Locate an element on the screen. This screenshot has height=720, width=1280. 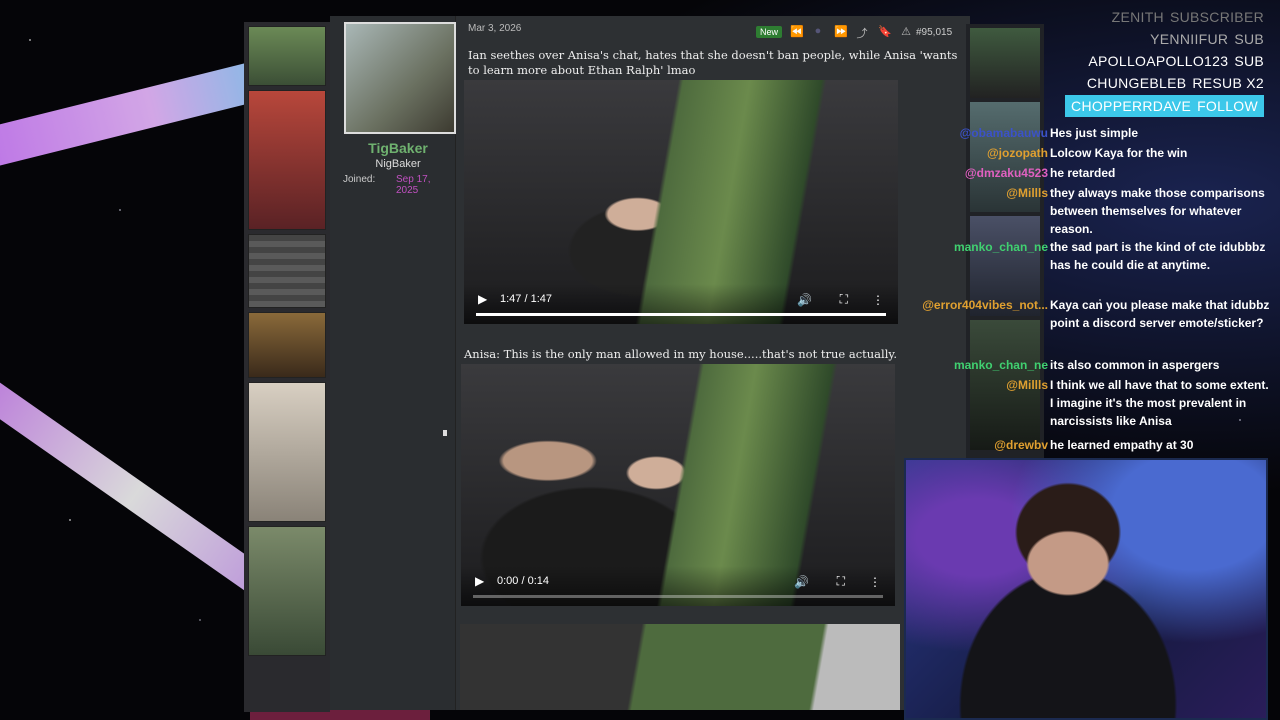
comic-strip-left is located at coordinates (287, 367).